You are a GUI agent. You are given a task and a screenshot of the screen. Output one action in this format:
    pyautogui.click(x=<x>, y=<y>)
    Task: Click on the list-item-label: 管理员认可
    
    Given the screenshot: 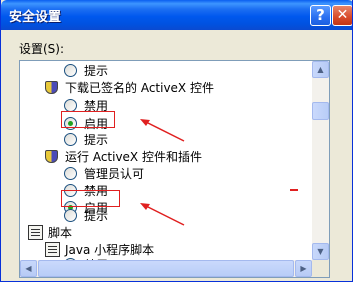 What is the action you would take?
    pyautogui.click(x=114, y=174)
    